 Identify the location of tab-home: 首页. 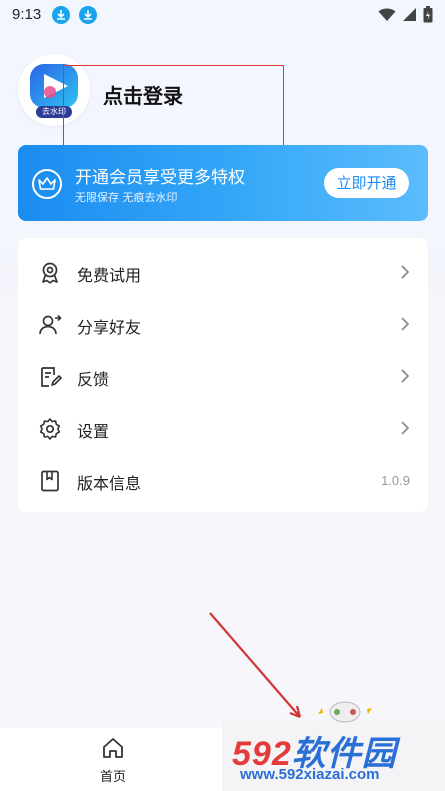
(113, 760).